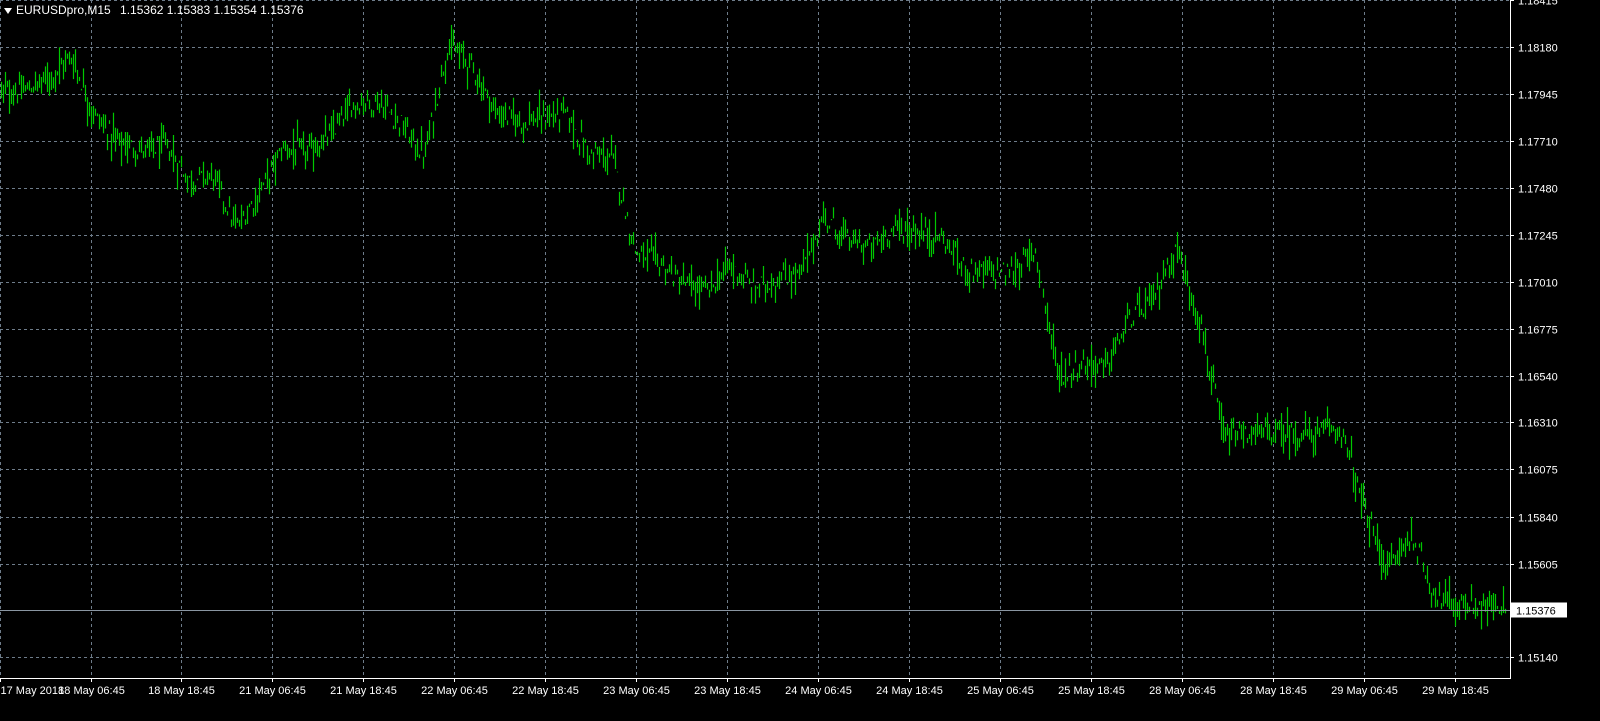 This screenshot has width=1600, height=721. I want to click on x-tick-label: 29 May 06:45, so click(1364, 691).